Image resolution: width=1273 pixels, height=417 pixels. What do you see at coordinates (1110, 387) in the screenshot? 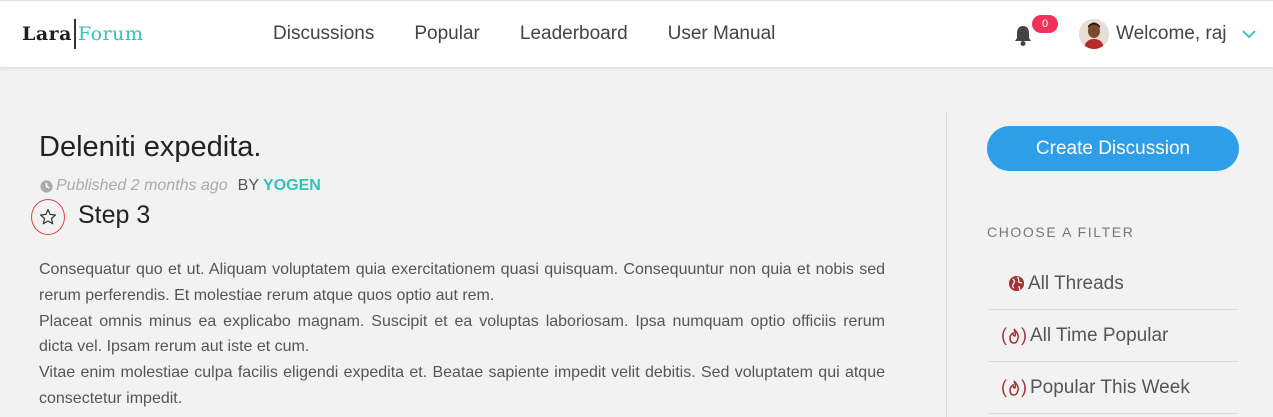
I see `filter-label: Popular This Week` at bounding box center [1110, 387].